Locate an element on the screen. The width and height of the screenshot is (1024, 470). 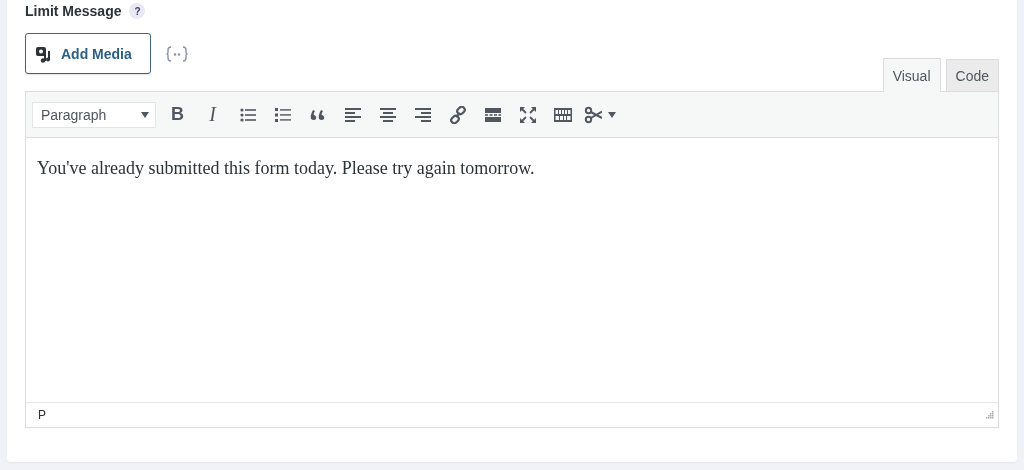
align-left-icon is located at coordinates (352, 114).